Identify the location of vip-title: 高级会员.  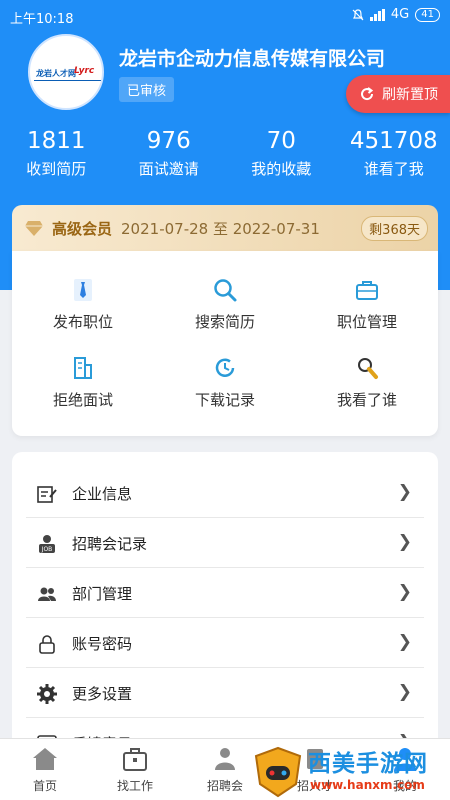
(82, 228).